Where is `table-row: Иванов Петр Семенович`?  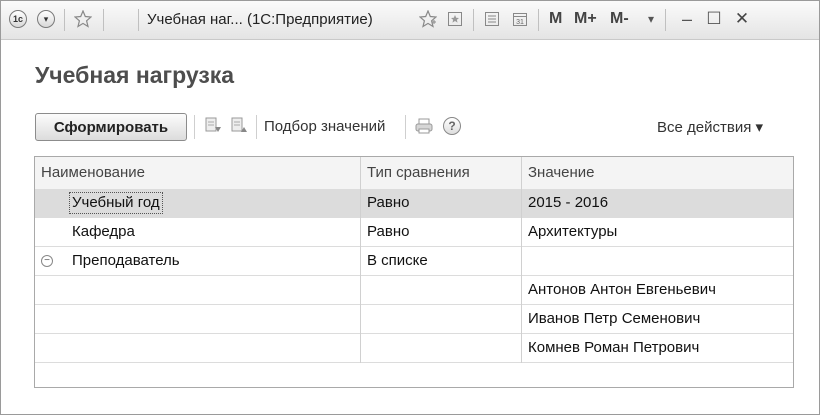
table-row: Иванов Петр Семенович is located at coordinates (414, 319).